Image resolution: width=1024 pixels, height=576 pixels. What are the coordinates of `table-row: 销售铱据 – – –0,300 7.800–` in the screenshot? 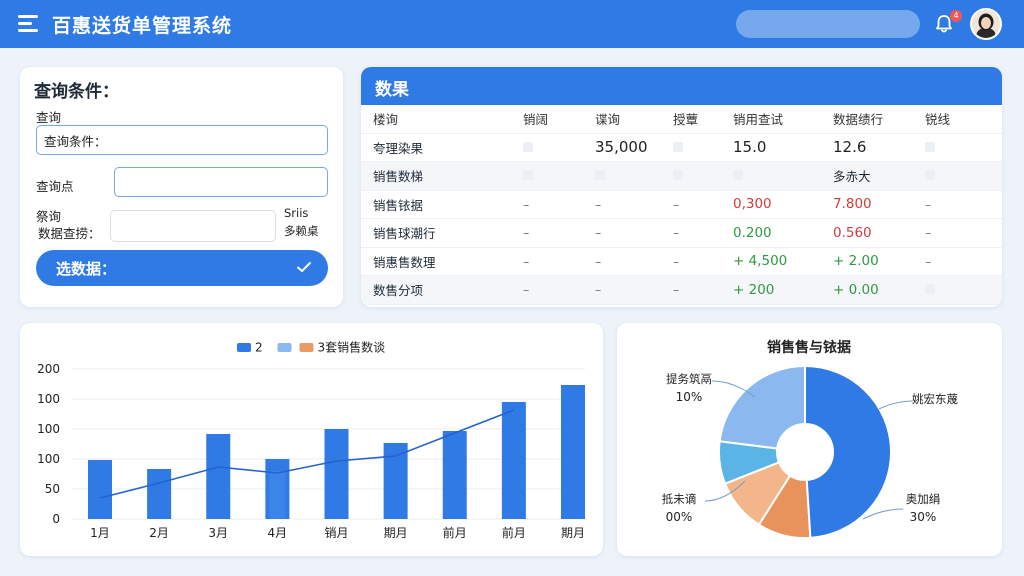 It's located at (681, 204).